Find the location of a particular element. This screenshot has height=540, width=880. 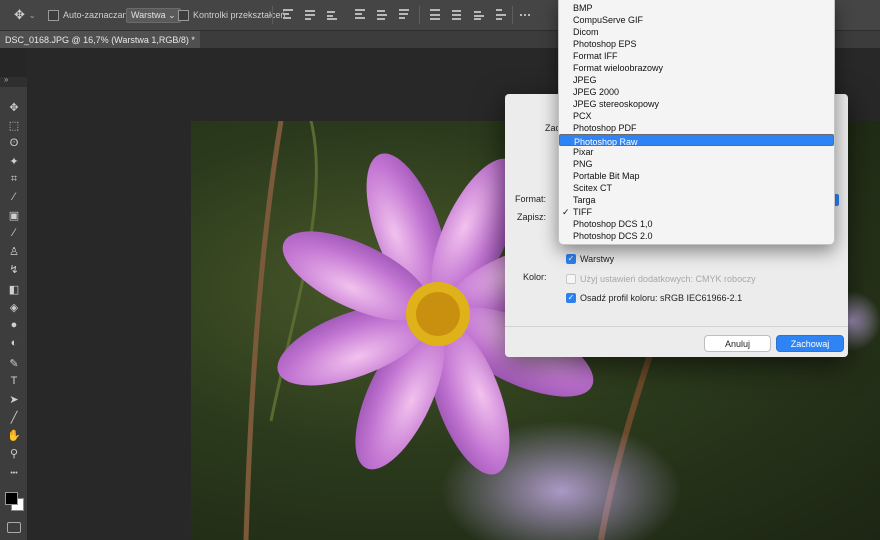

distribute-bottom-icon is located at coordinates (479, 14).